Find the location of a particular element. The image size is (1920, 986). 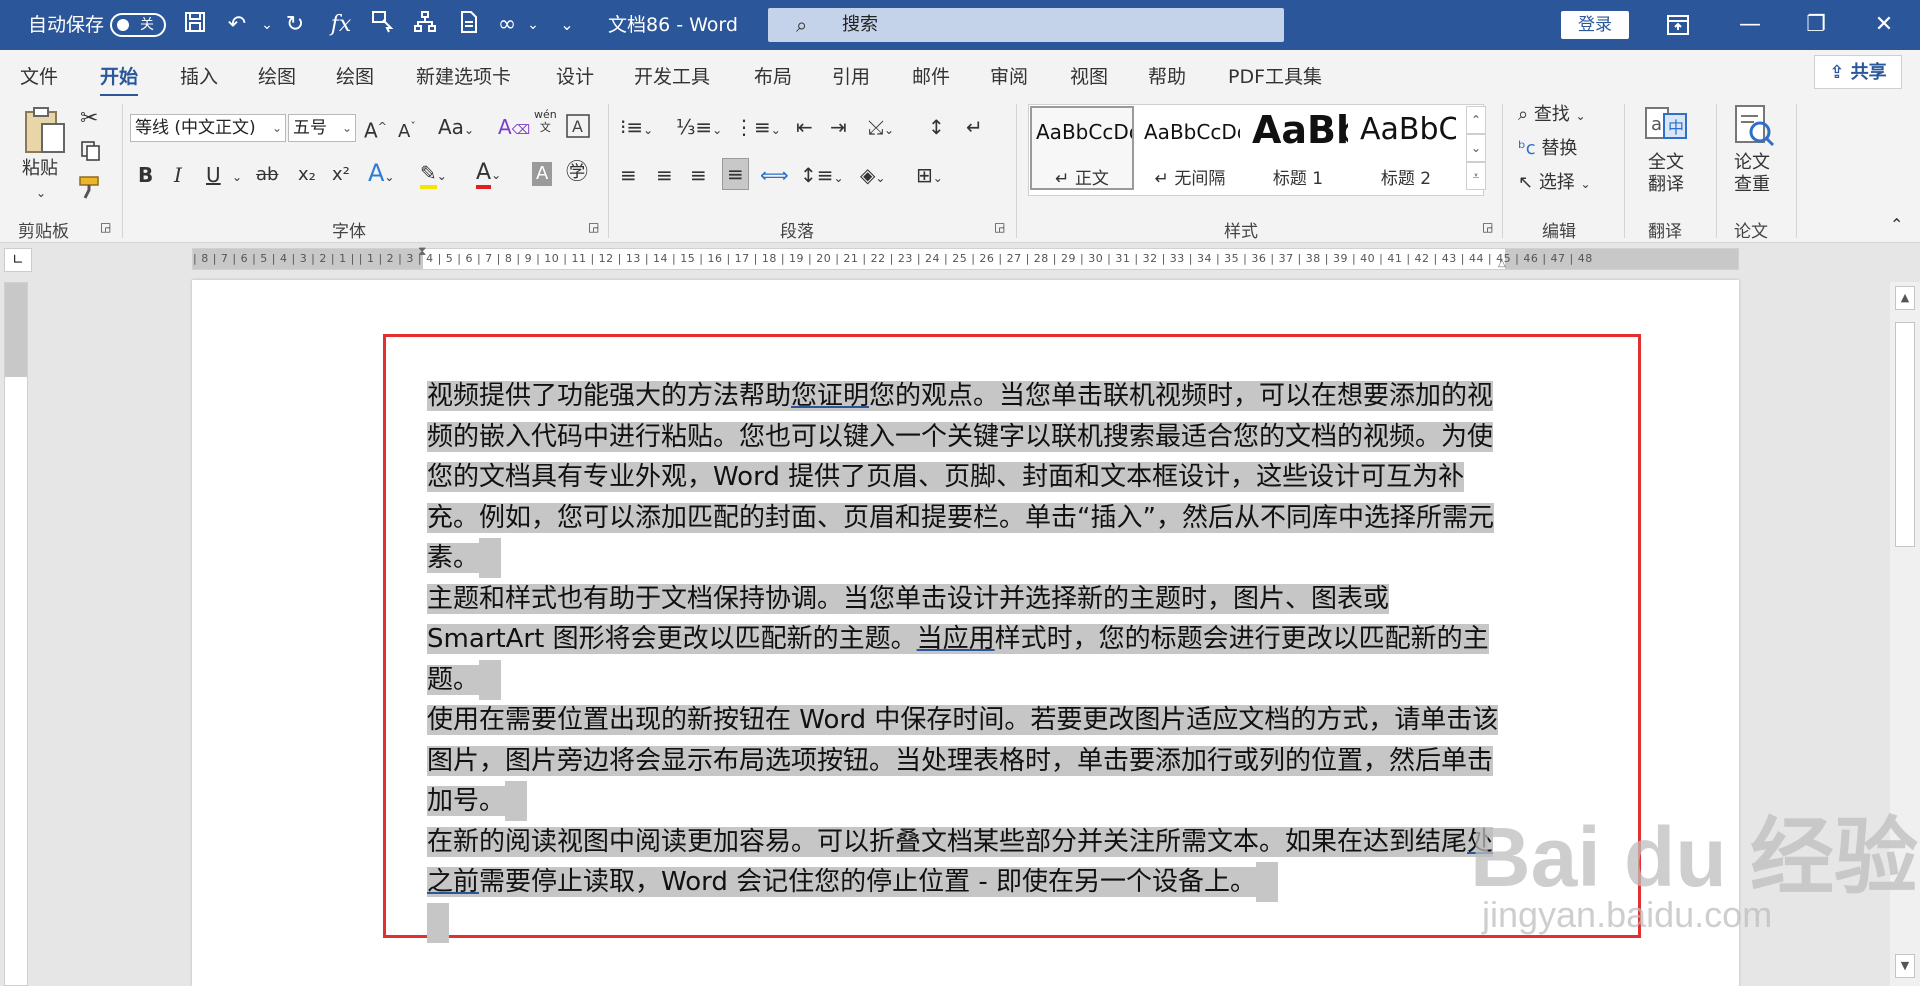

show-marks-icon: ↵ is located at coordinates (974, 127).